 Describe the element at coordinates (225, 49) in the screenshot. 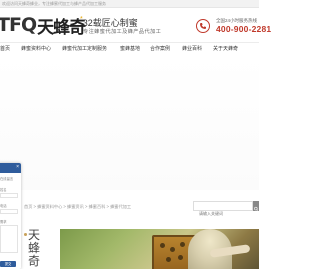

I see `nav-item-about: 关于天蜂奇` at that location.